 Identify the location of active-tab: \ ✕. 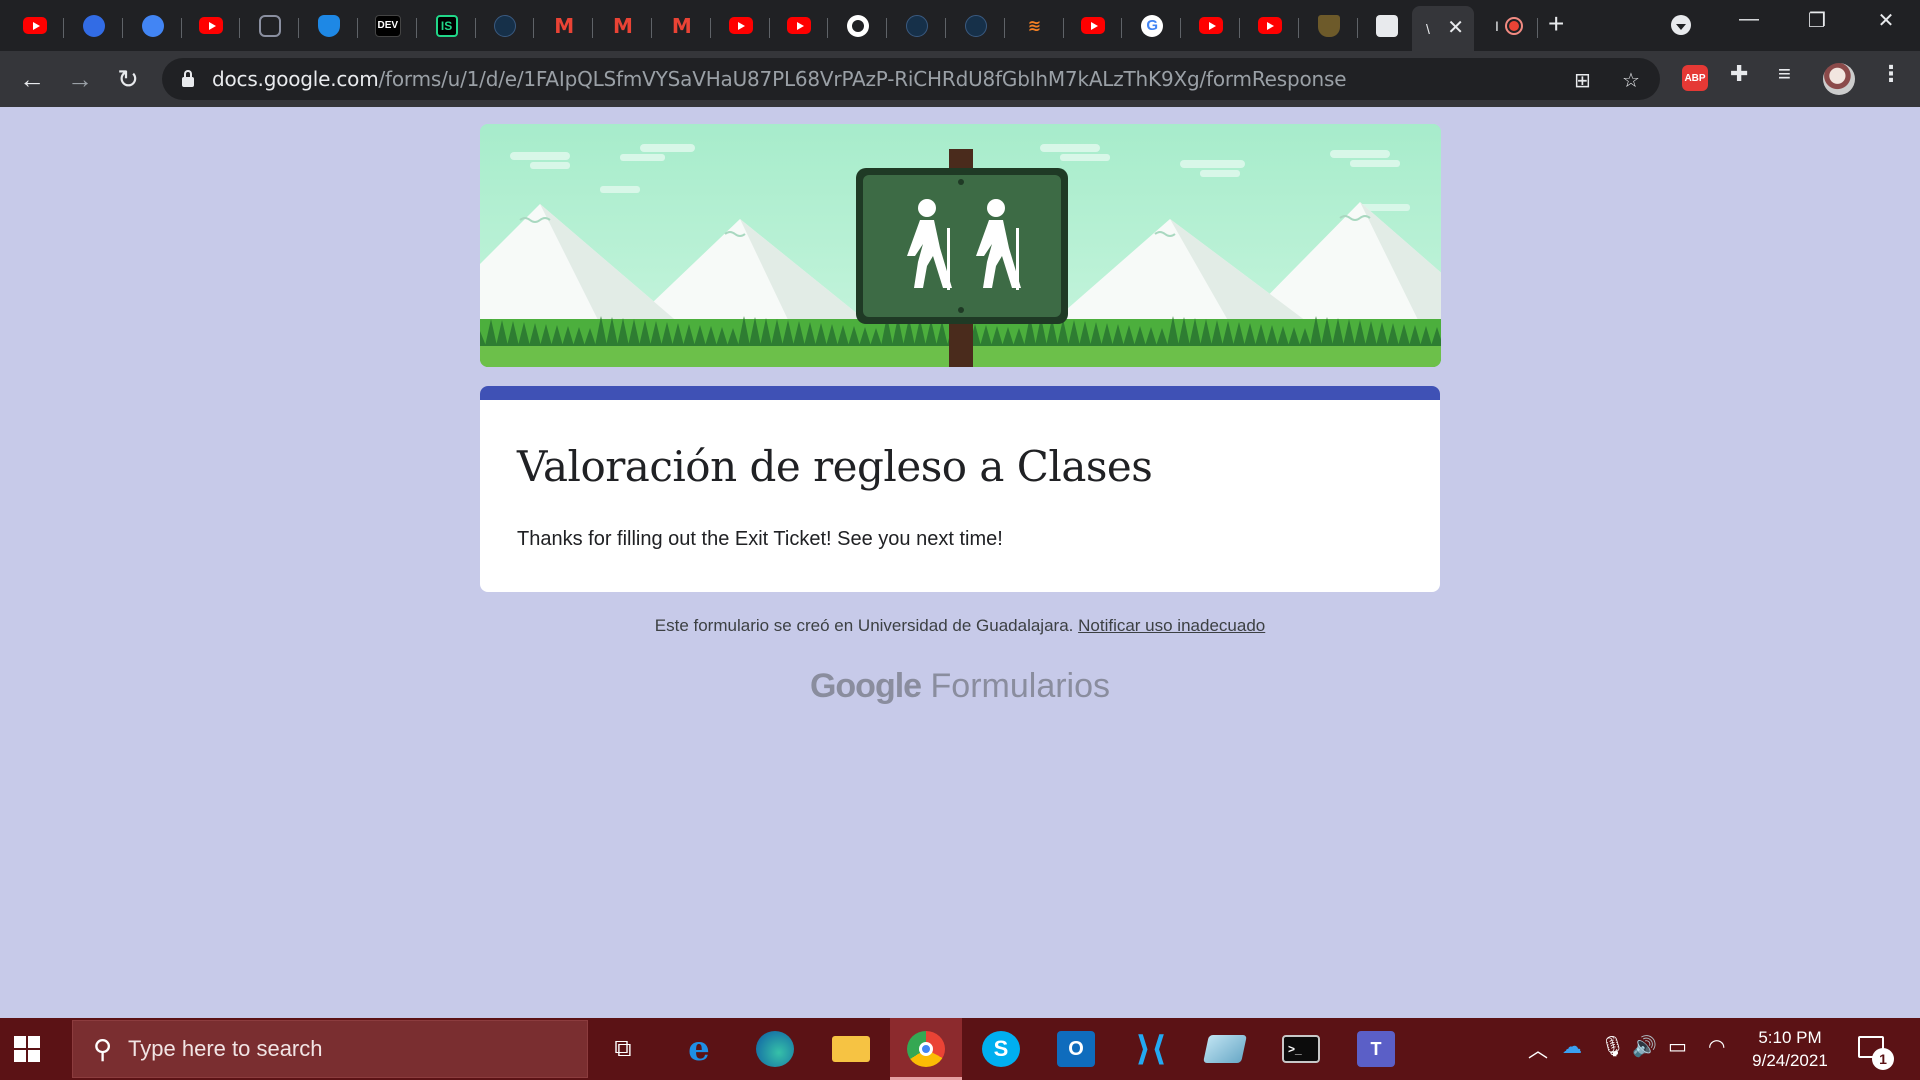
(1443, 28).